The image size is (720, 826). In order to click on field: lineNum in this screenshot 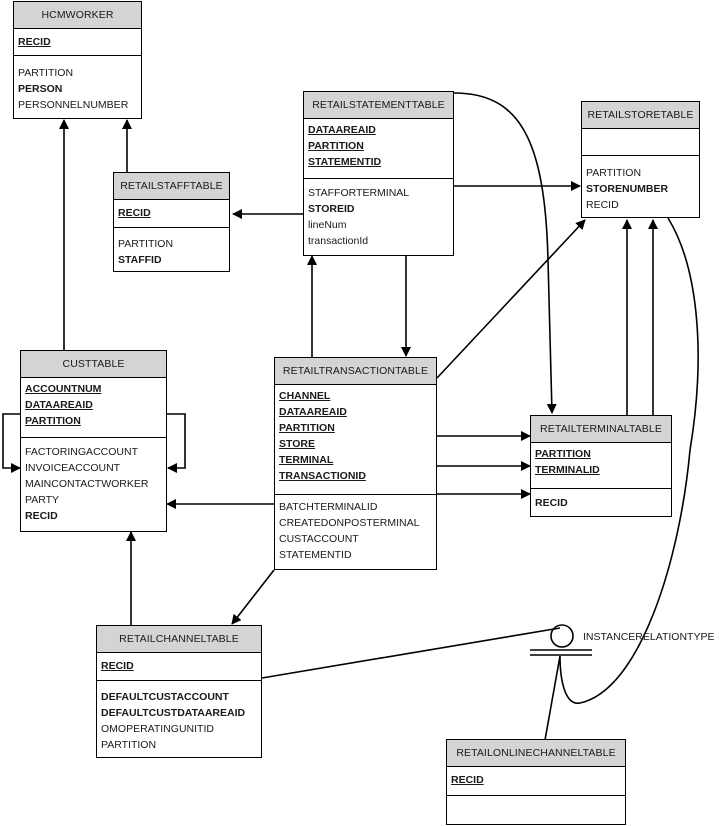, I will do `click(327, 225)`.